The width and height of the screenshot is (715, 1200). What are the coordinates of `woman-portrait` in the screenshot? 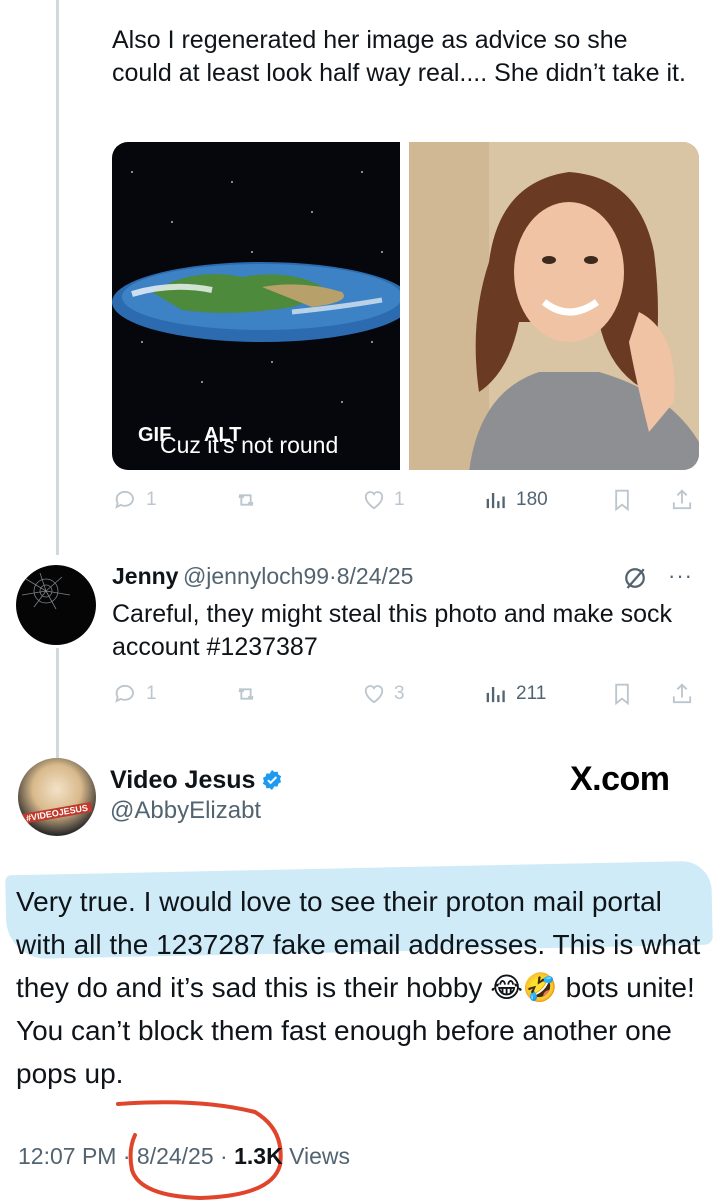 It's located at (554, 306).